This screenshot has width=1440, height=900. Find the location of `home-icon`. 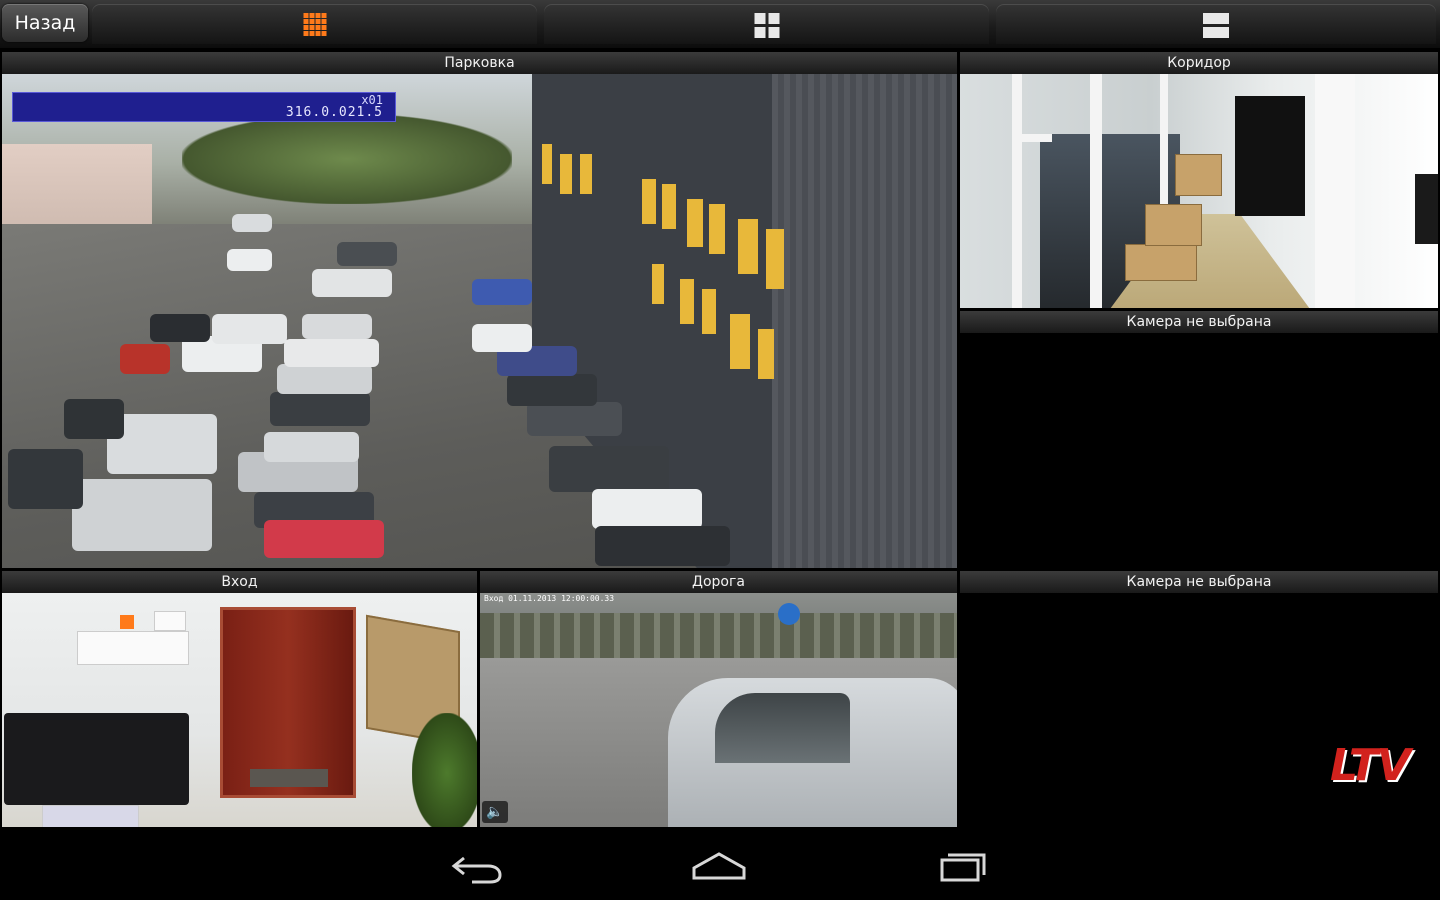

home-icon is located at coordinates (719, 865).